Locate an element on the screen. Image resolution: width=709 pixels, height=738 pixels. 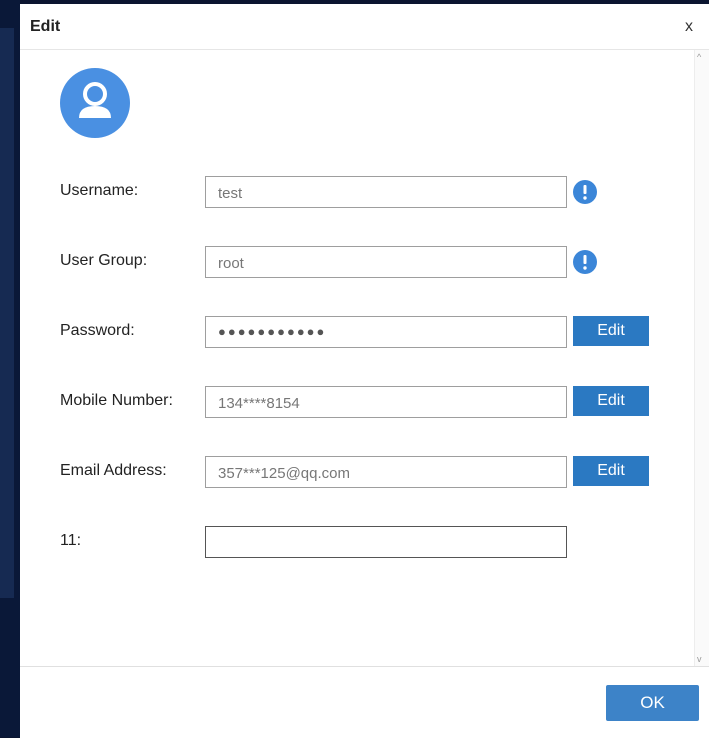
dialog-footer: OK is located at coordinates (364, 702).